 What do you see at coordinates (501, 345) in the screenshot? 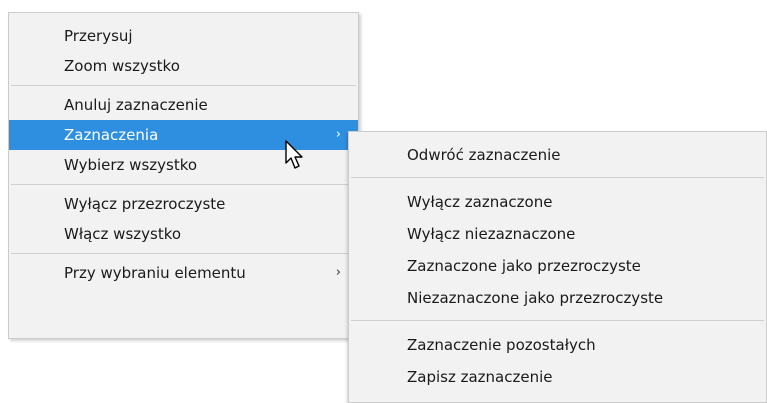
I see `menu-item-label: Zaznaczenie pozostałych` at bounding box center [501, 345].